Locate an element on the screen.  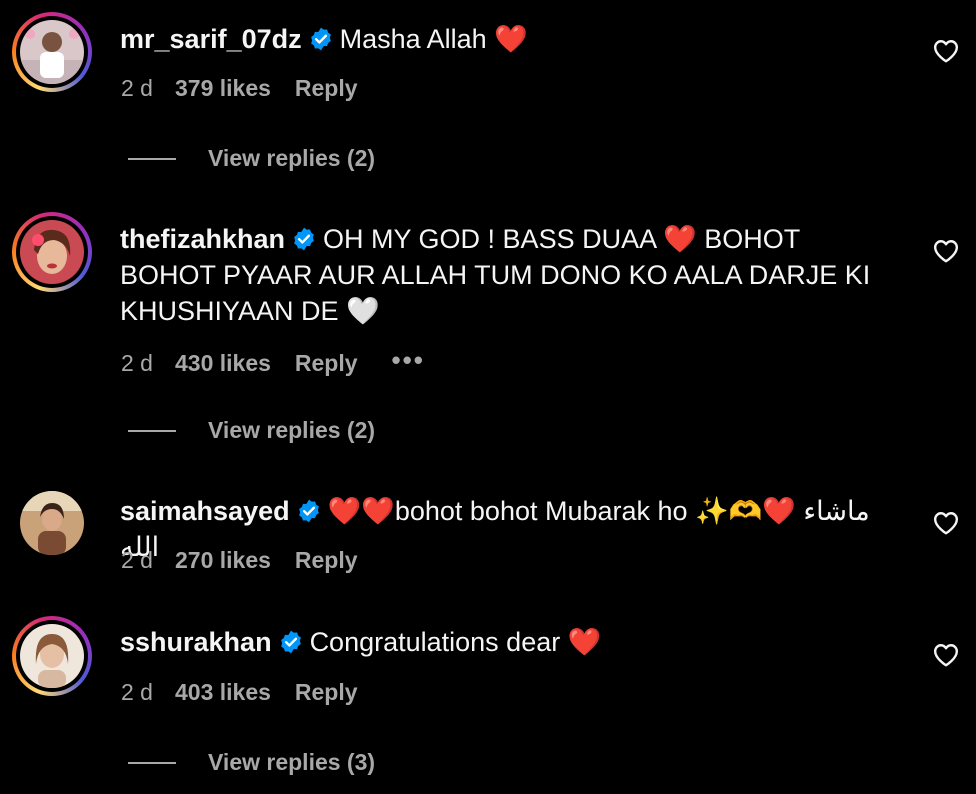
comment-text: Masha Allah ❤️ is located at coordinates (433, 39).